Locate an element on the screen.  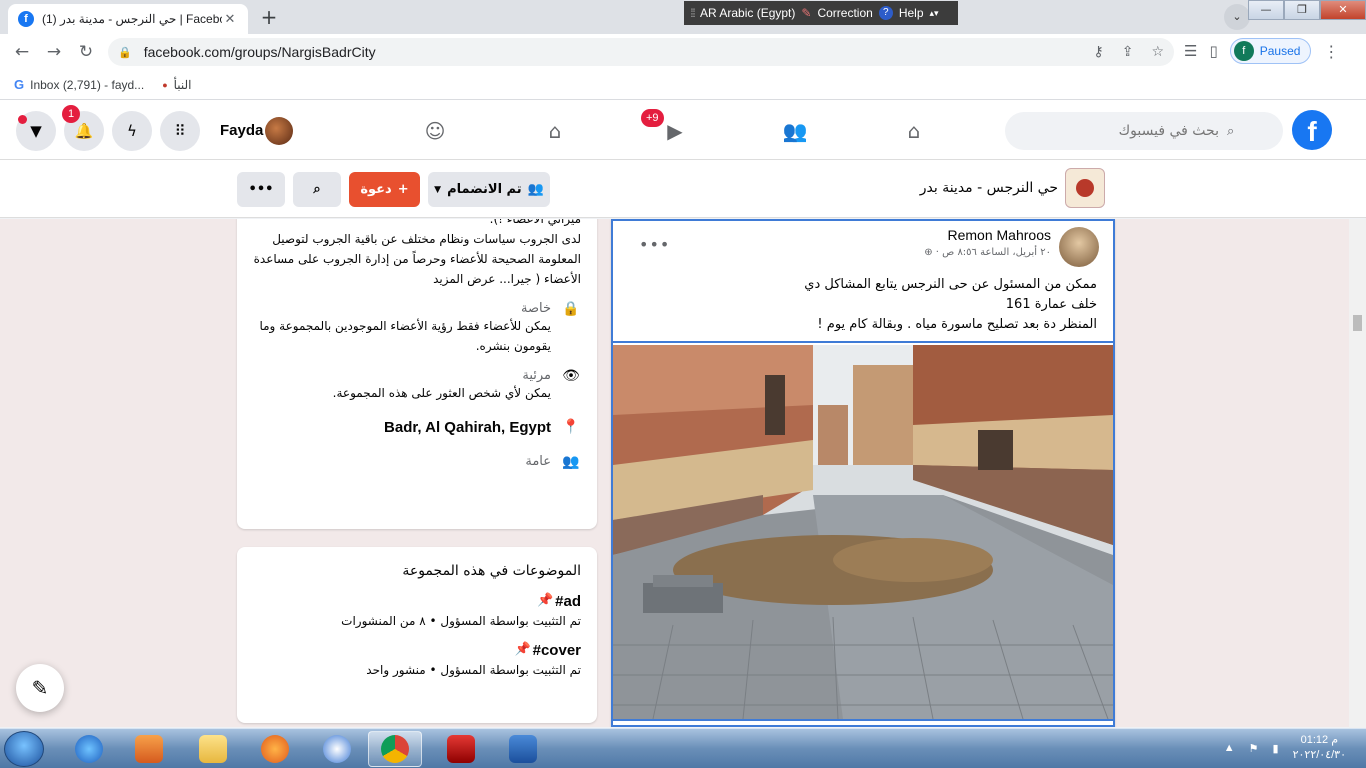
new-tab-button: + is located at coordinates (269, 18).